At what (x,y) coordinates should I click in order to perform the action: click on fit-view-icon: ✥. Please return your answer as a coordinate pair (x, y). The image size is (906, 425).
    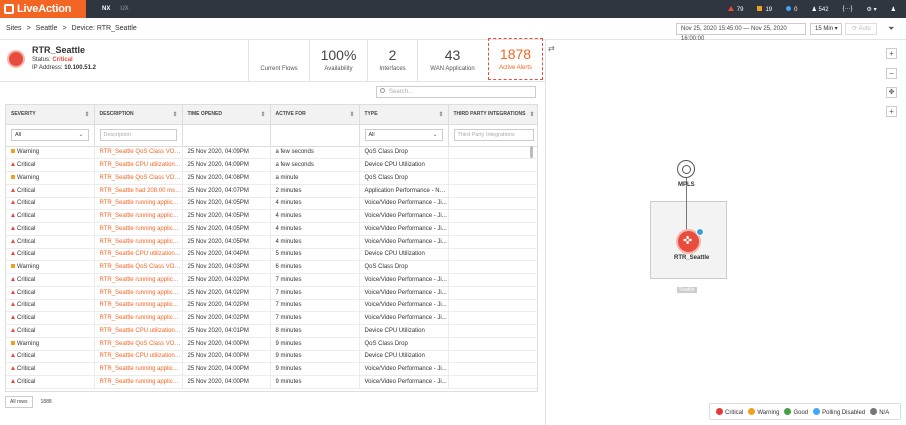
    Looking at the image, I should click on (891, 92).